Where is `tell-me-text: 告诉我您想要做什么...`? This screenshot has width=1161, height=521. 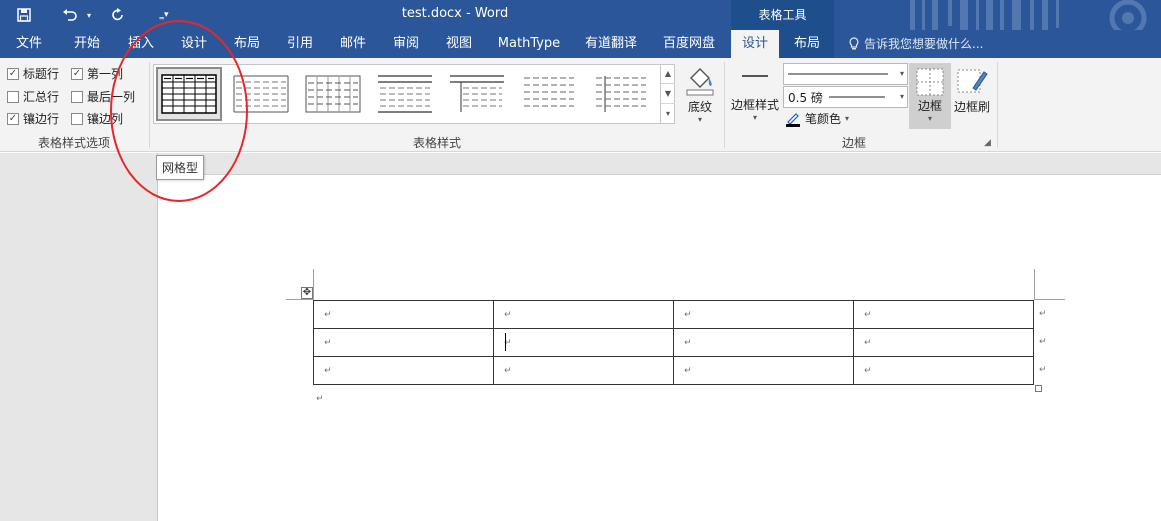
tell-me-text: 告诉我您想要做什么... is located at coordinates (924, 44).